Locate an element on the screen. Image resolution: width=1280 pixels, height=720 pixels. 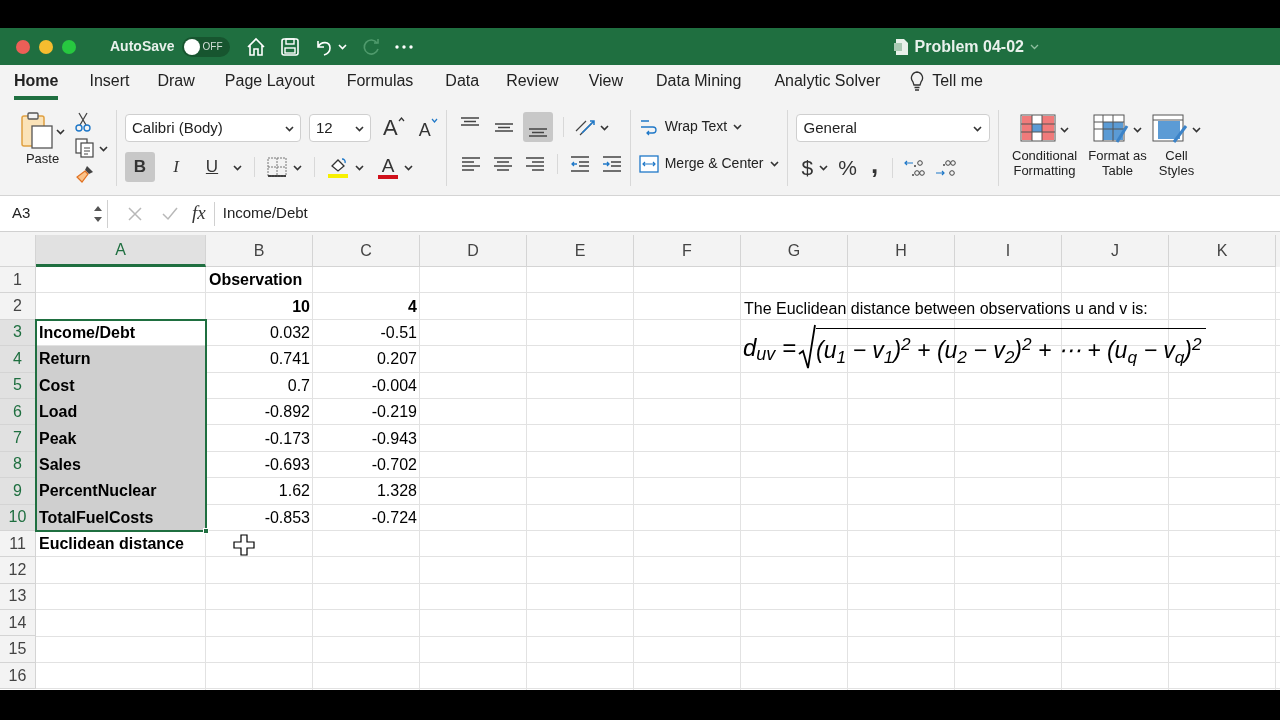
home-icon is located at coordinates (255, 46).